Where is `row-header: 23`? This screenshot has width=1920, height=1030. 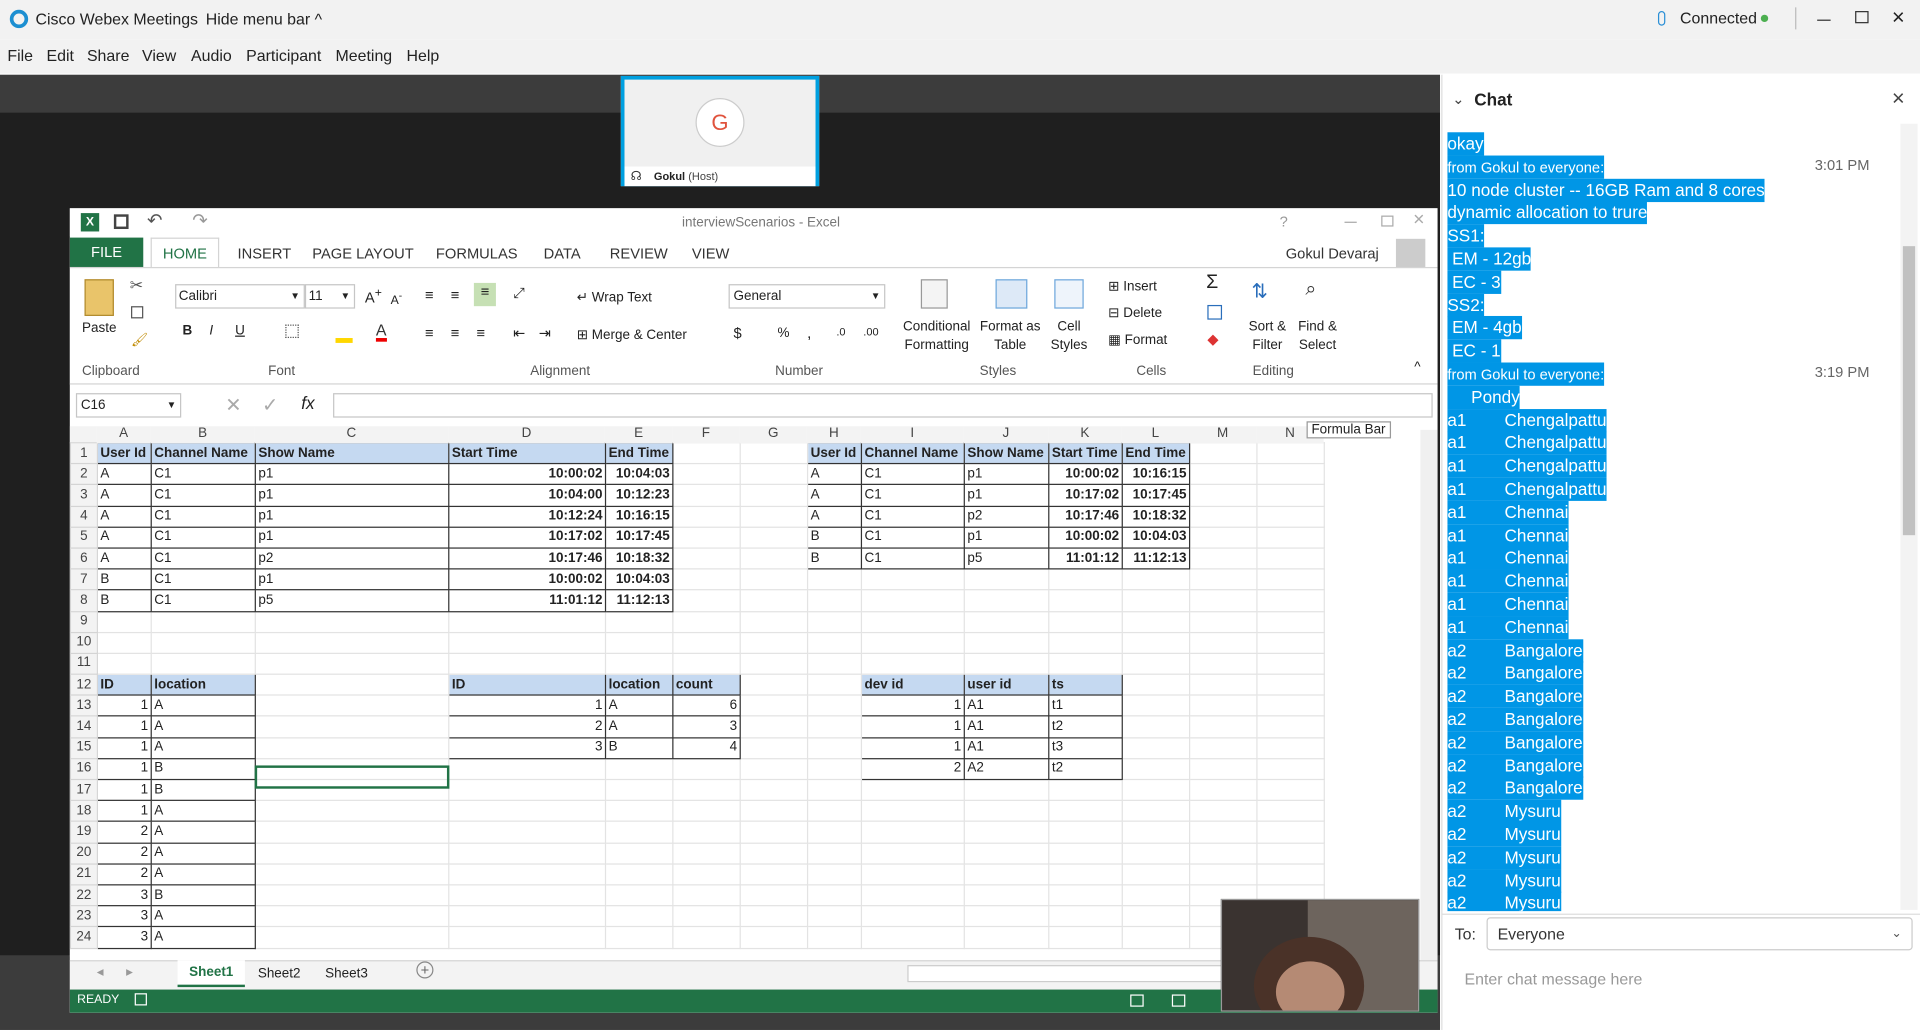 row-header: 23 is located at coordinates (83, 916).